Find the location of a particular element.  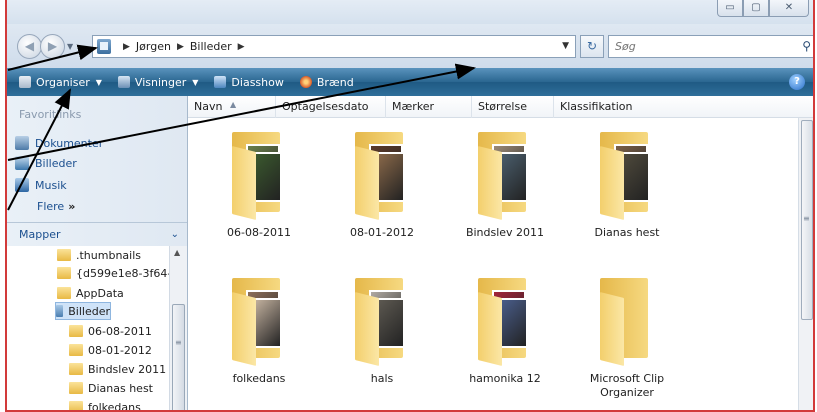

folder-tile: hals is located at coordinates (382, 329).